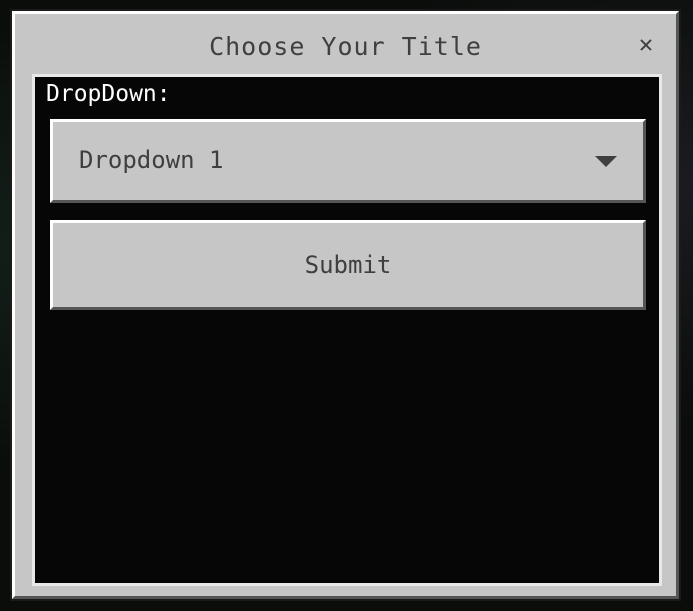 This screenshot has width=693, height=611. Describe the element at coordinates (646, 44) in the screenshot. I see `close-icon: ✕` at that location.